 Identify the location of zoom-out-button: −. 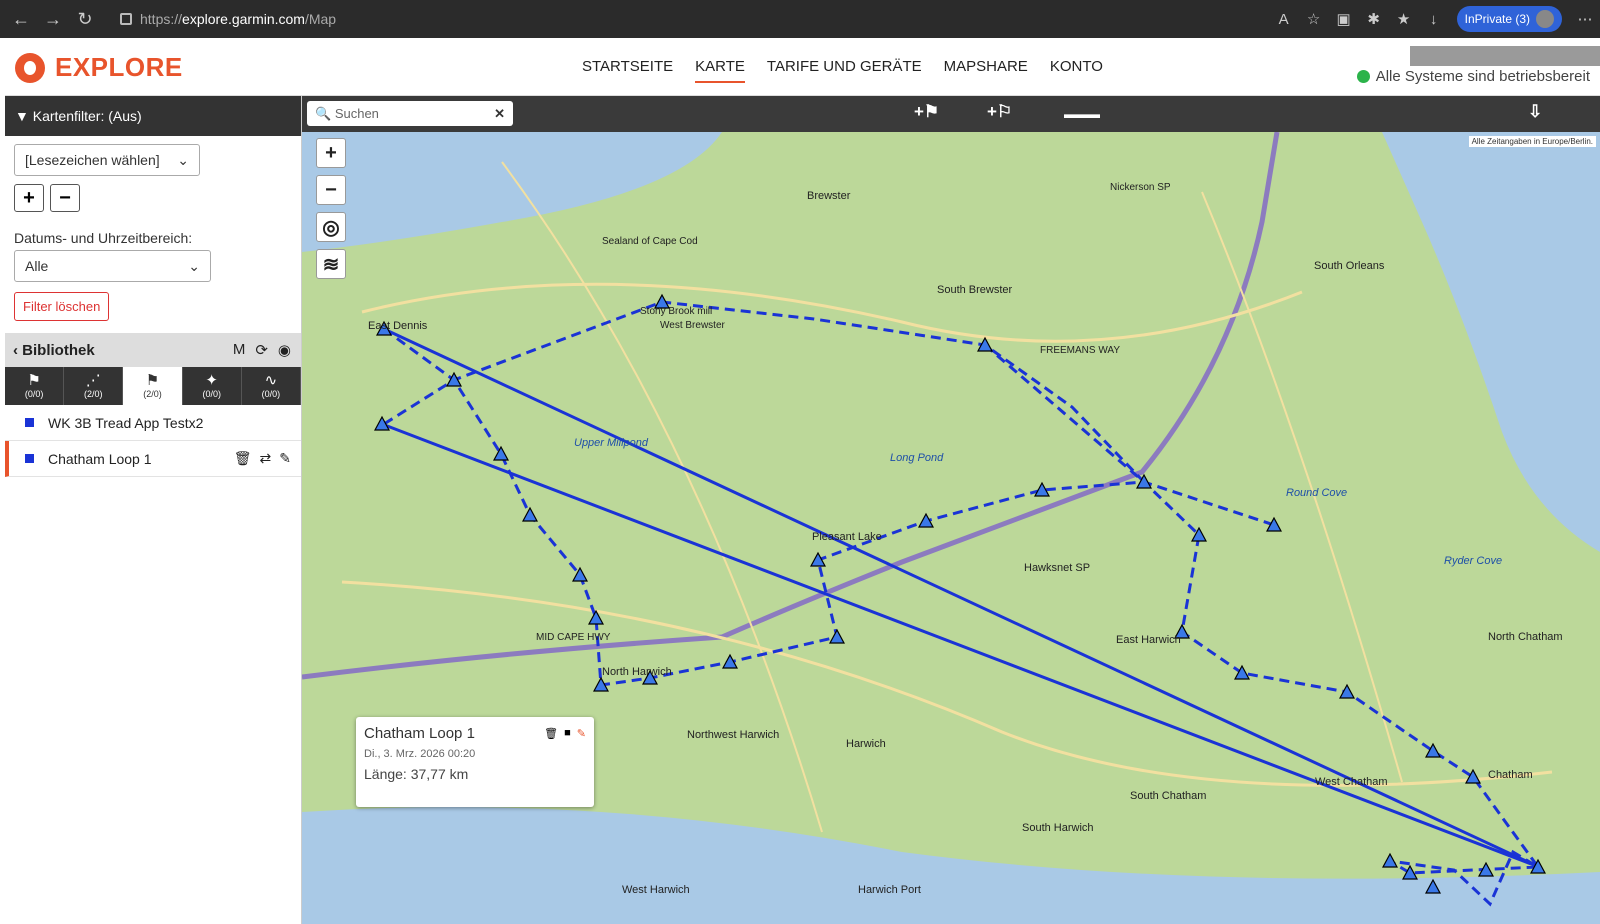
(331, 190).